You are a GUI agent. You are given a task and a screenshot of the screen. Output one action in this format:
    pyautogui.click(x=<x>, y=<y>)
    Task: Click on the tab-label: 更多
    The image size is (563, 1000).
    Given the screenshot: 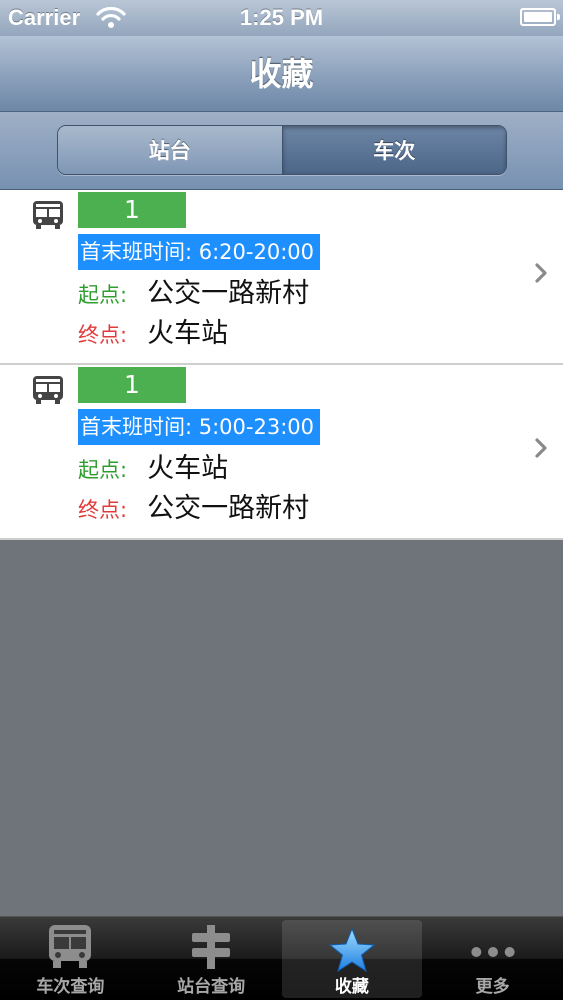 What is the action you would take?
    pyautogui.click(x=492, y=987)
    